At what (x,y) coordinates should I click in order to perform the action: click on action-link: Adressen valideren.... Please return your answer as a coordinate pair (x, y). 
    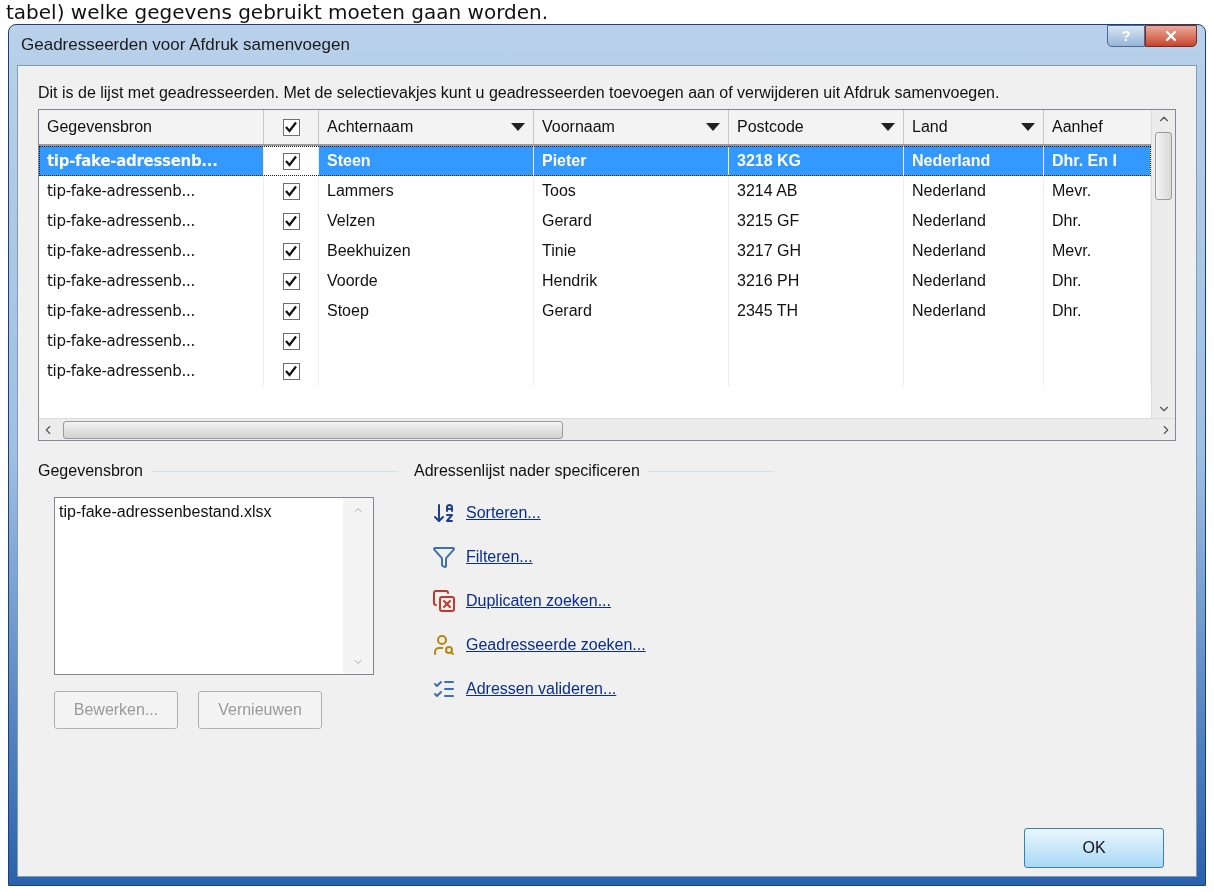
    Looking at the image, I should click on (541, 689).